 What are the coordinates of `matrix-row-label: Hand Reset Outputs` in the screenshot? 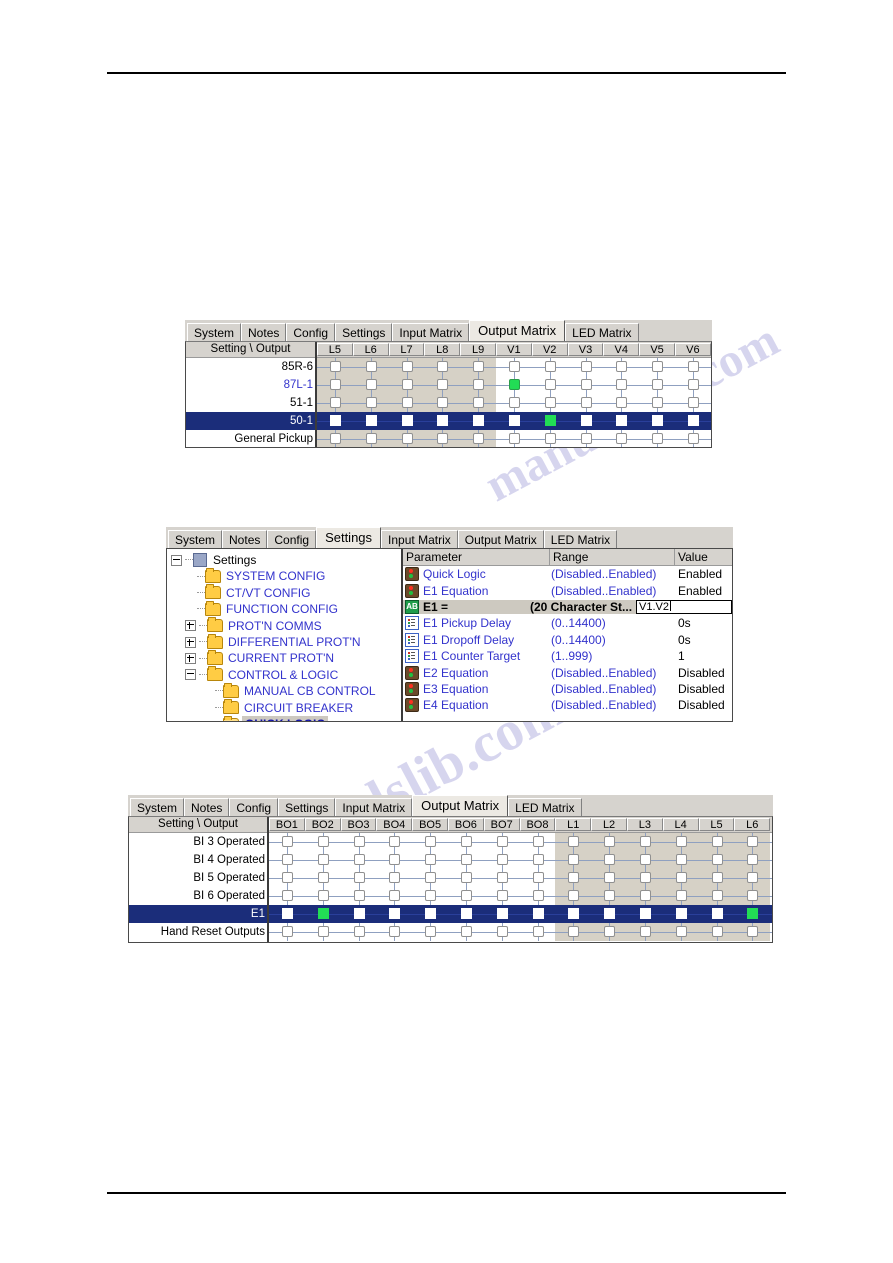 It's located at (198, 932).